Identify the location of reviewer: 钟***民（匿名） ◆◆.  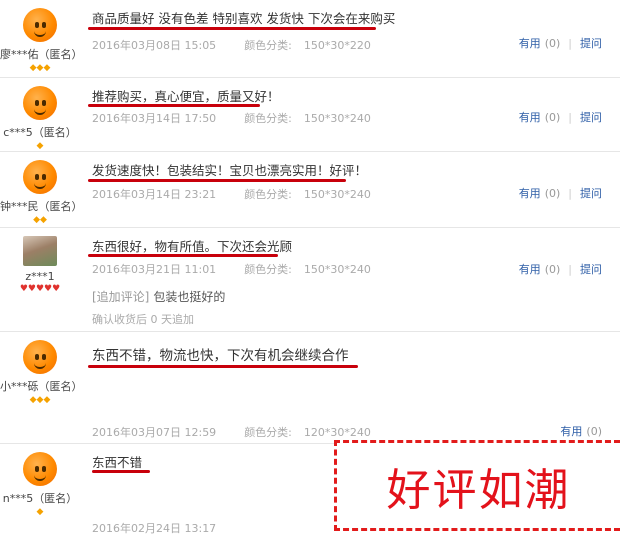
(41, 192).